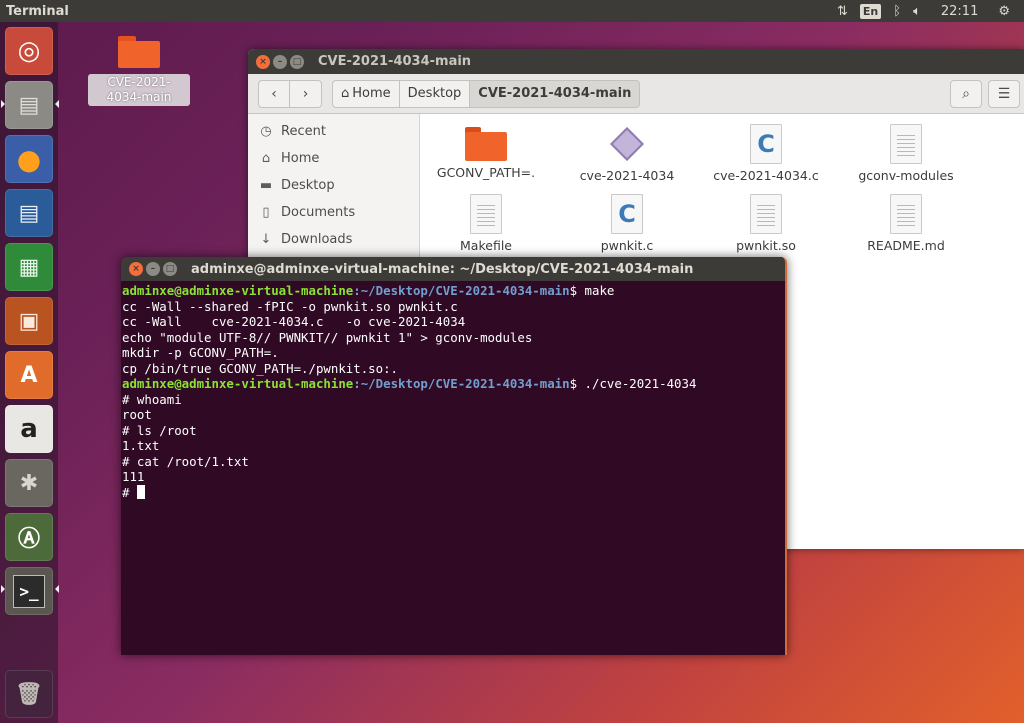 Image resolution: width=1024 pixels, height=723 pixels. I want to click on system-settings-launcher: ✱, so click(29, 483).